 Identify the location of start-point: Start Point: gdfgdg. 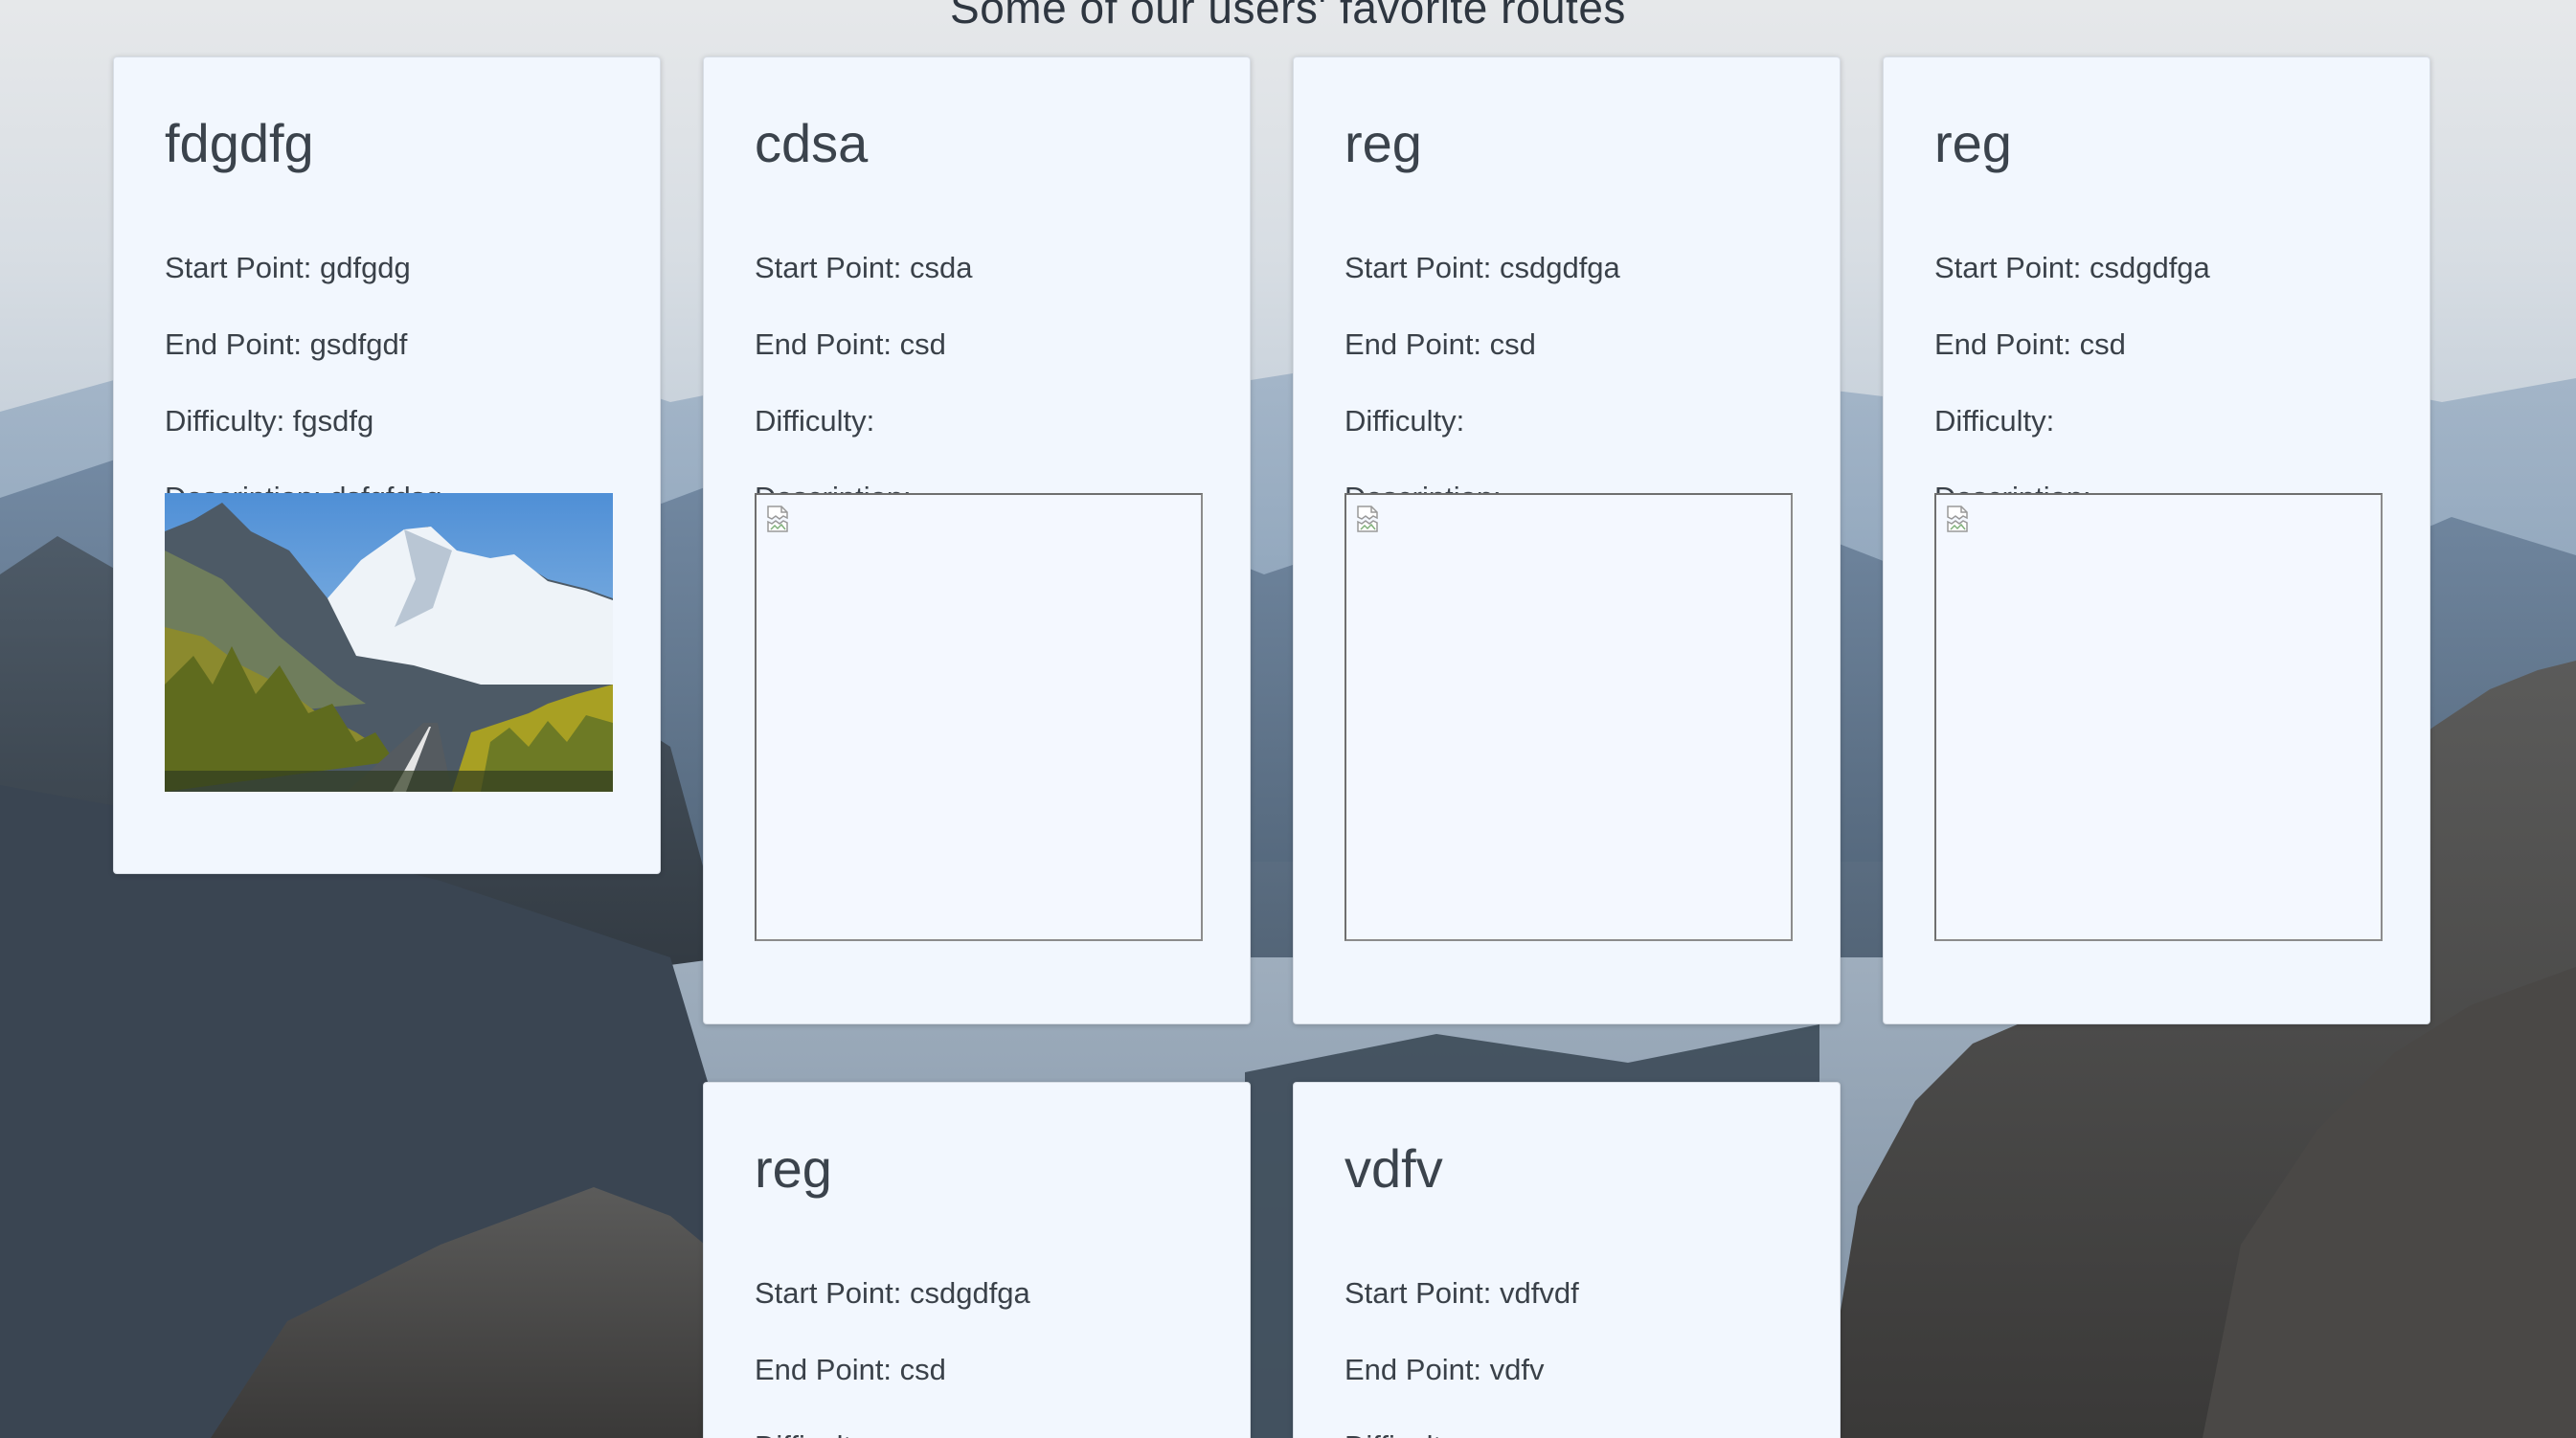
(288, 267).